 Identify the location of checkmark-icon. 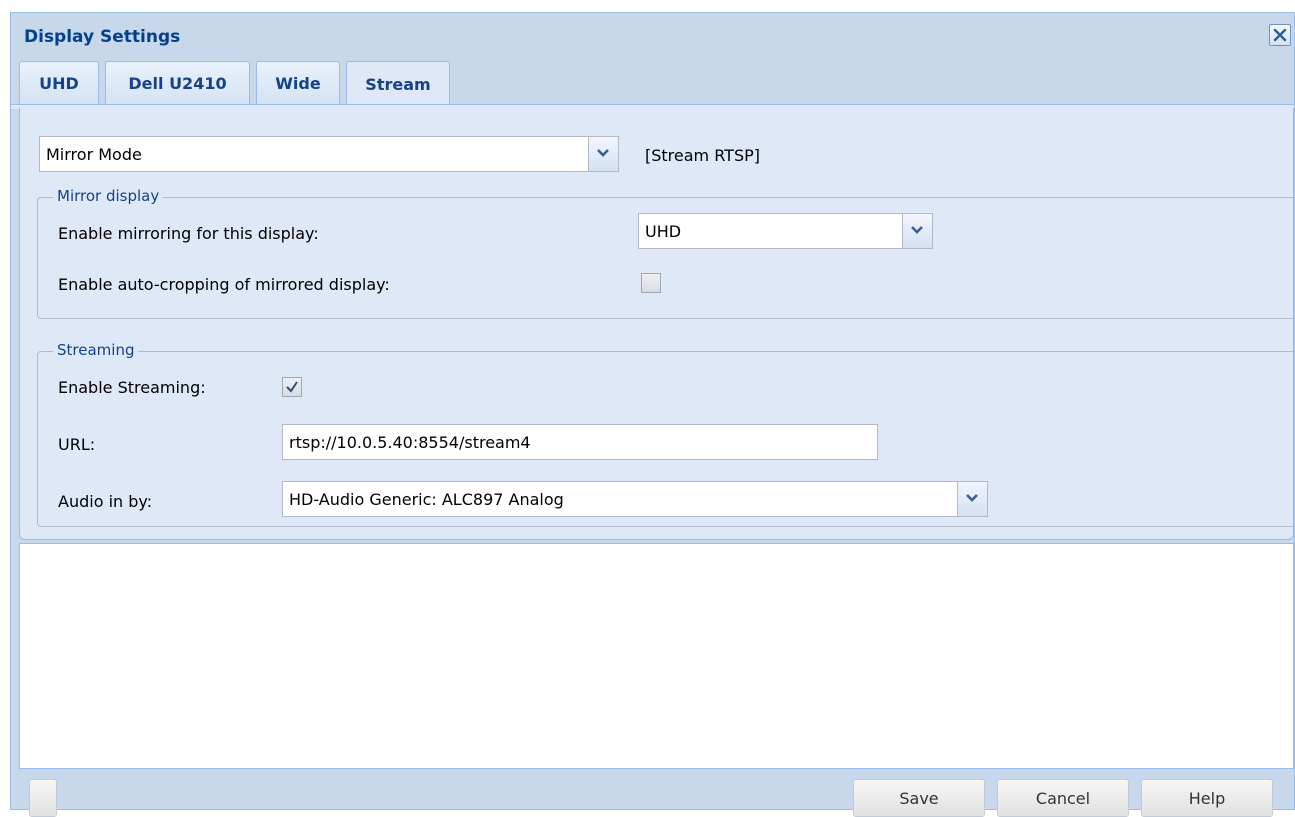
(292, 387).